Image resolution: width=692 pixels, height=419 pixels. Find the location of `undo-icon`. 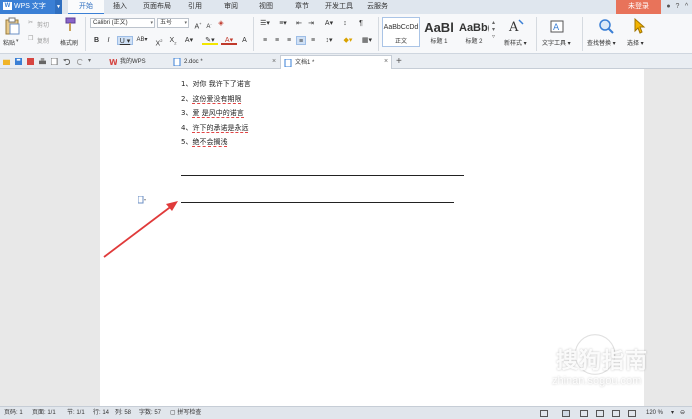

undo-icon is located at coordinates (66, 61).